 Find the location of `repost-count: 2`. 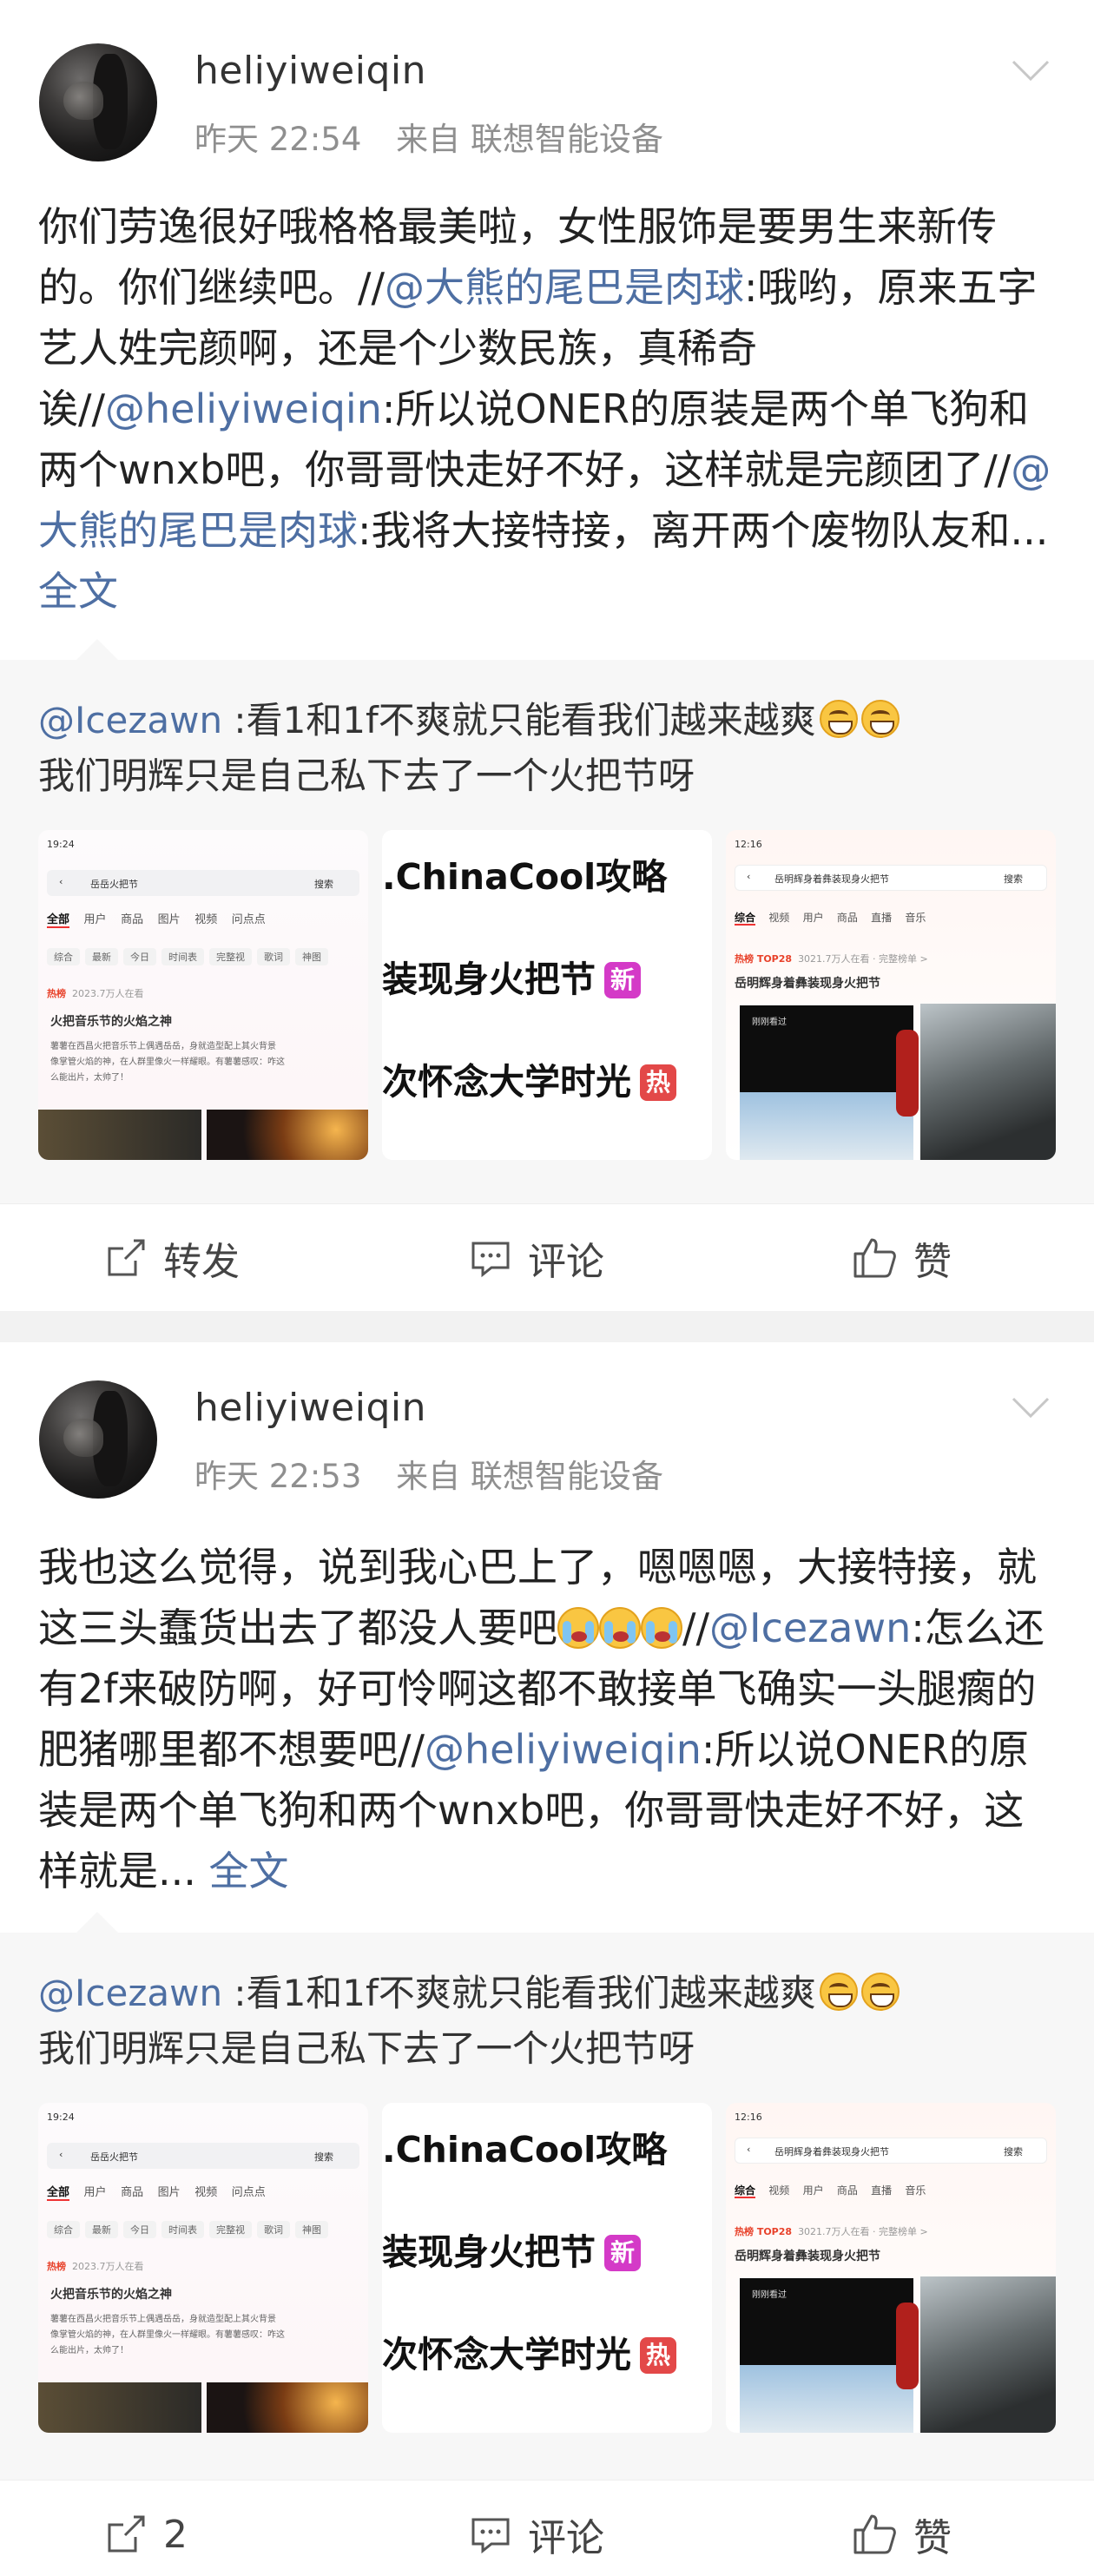

repost-count: 2 is located at coordinates (176, 2534).